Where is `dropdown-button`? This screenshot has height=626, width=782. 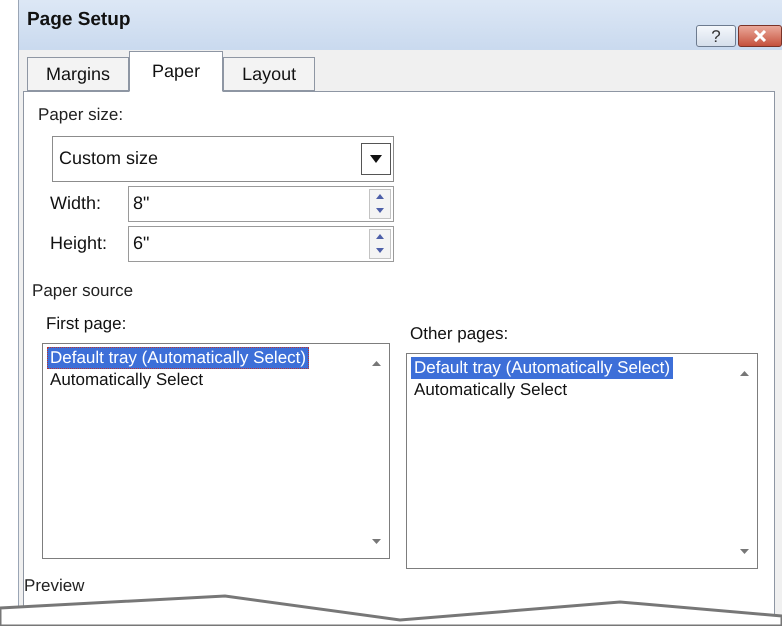 dropdown-button is located at coordinates (376, 158).